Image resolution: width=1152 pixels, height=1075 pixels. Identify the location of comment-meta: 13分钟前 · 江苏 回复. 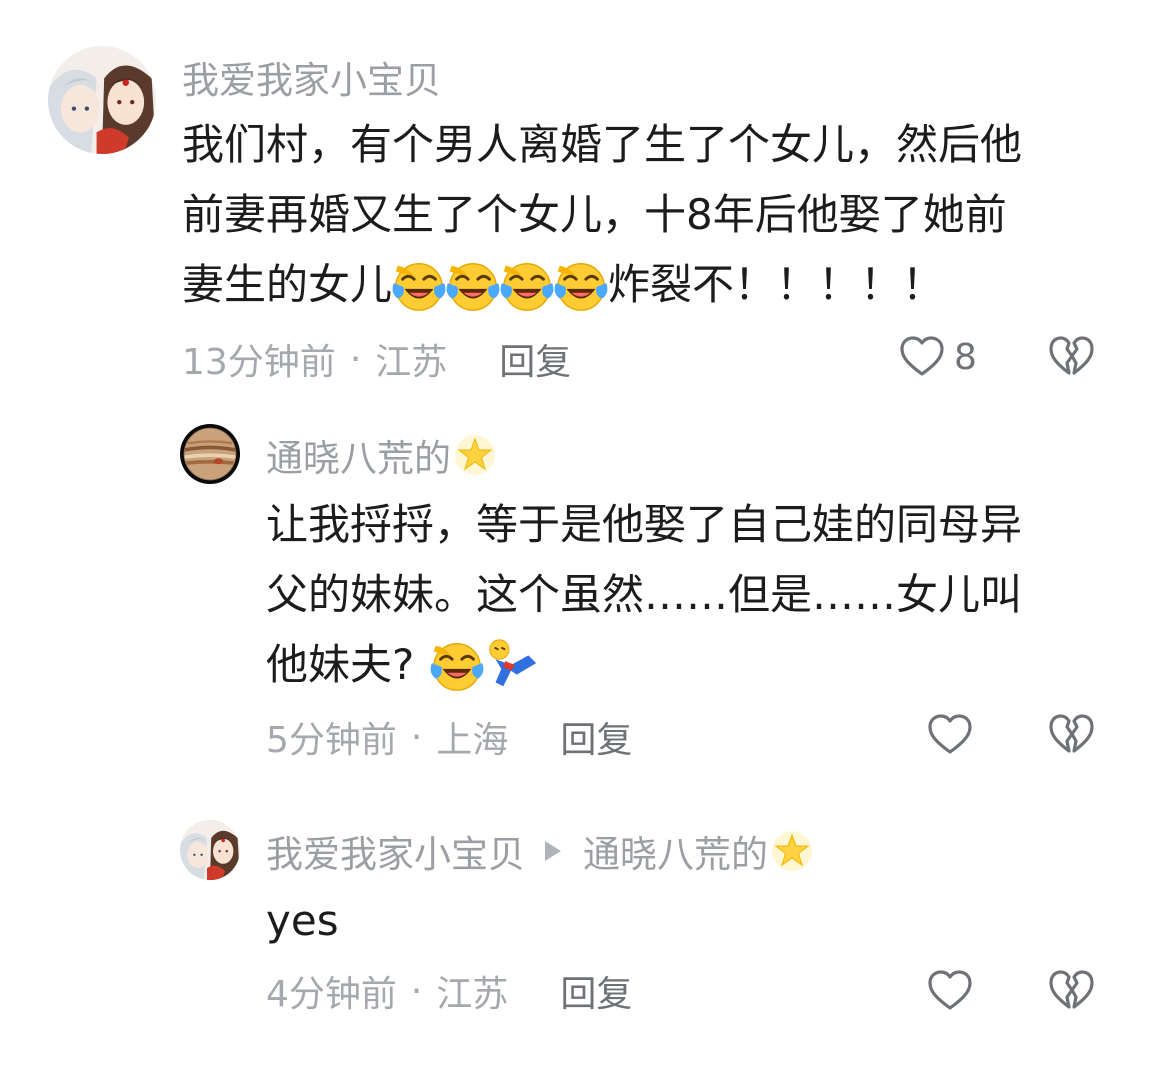
(376, 359).